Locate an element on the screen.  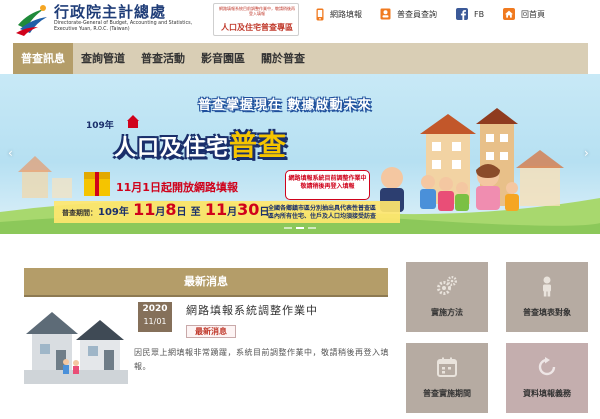
banner-slogan: 普查掌握現在 數據啟動未來 is located at coordinates (285, 105).